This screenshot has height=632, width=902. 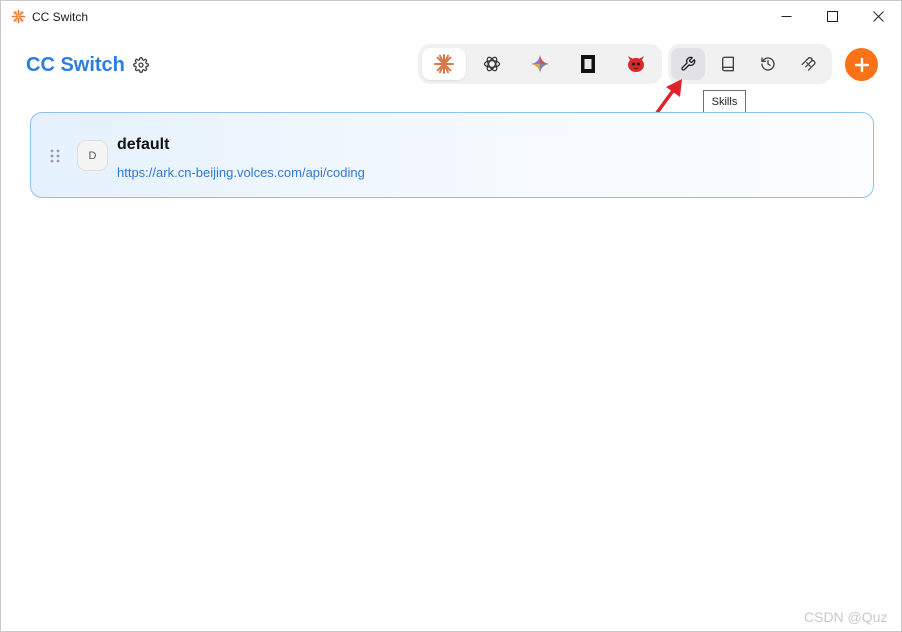 I want to click on app-claude-button, so click(x=444, y=64).